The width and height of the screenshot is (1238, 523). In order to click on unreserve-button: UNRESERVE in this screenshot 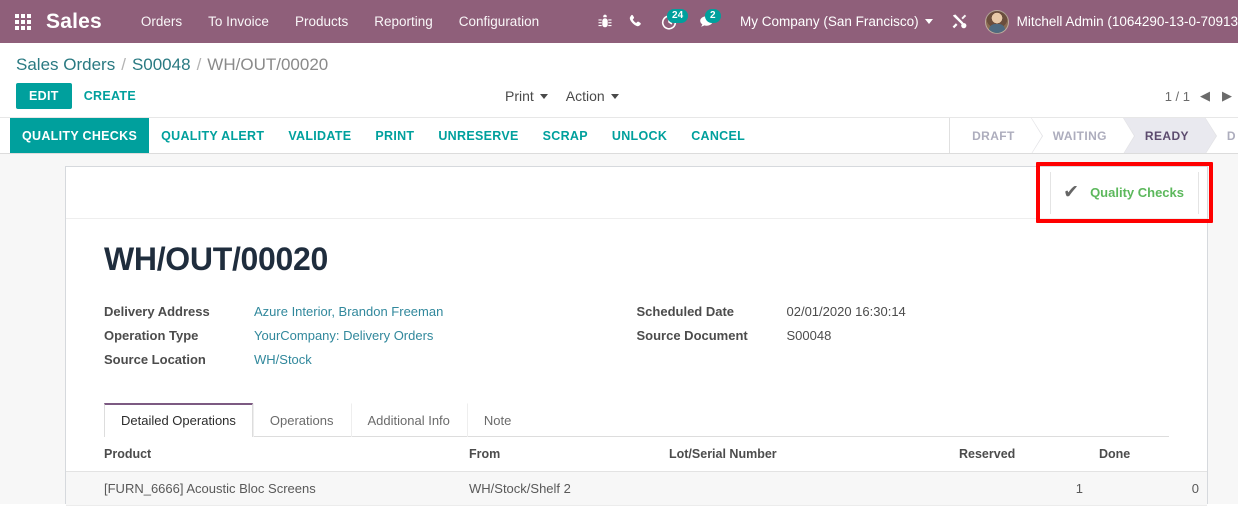, I will do `click(478, 135)`.